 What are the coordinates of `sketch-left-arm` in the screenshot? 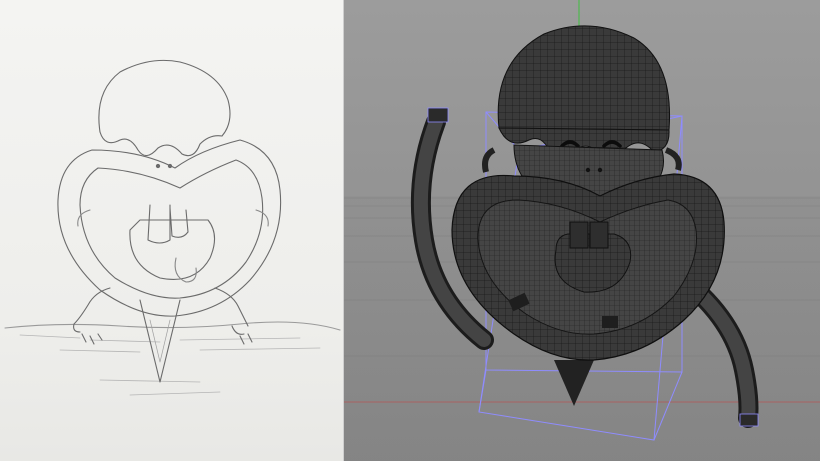 It's located at (92, 316).